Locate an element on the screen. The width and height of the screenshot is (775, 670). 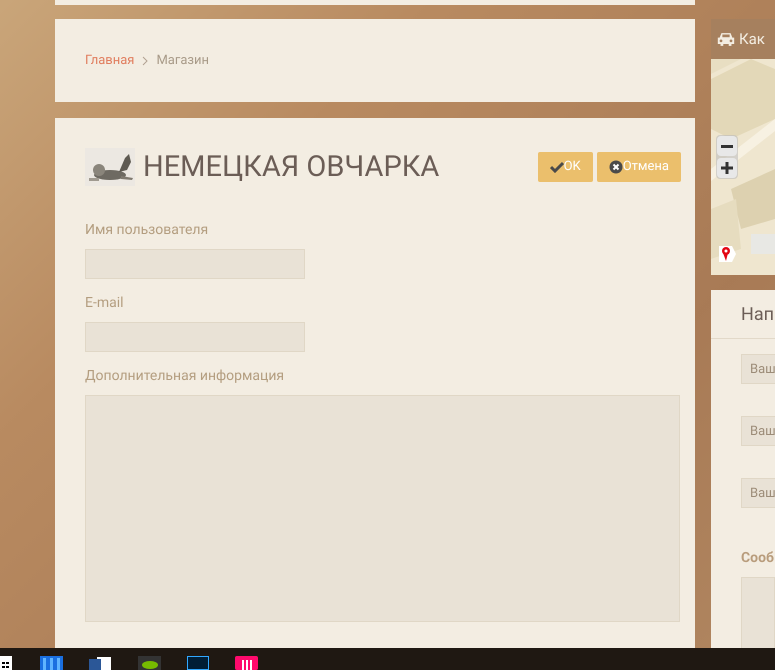
calculator-icon is located at coordinates (6, 663).